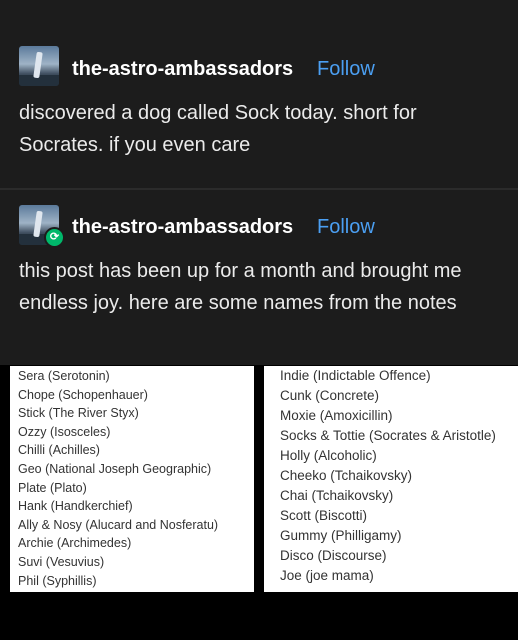 The image size is (518, 640). I want to click on avatar, so click(39, 66).